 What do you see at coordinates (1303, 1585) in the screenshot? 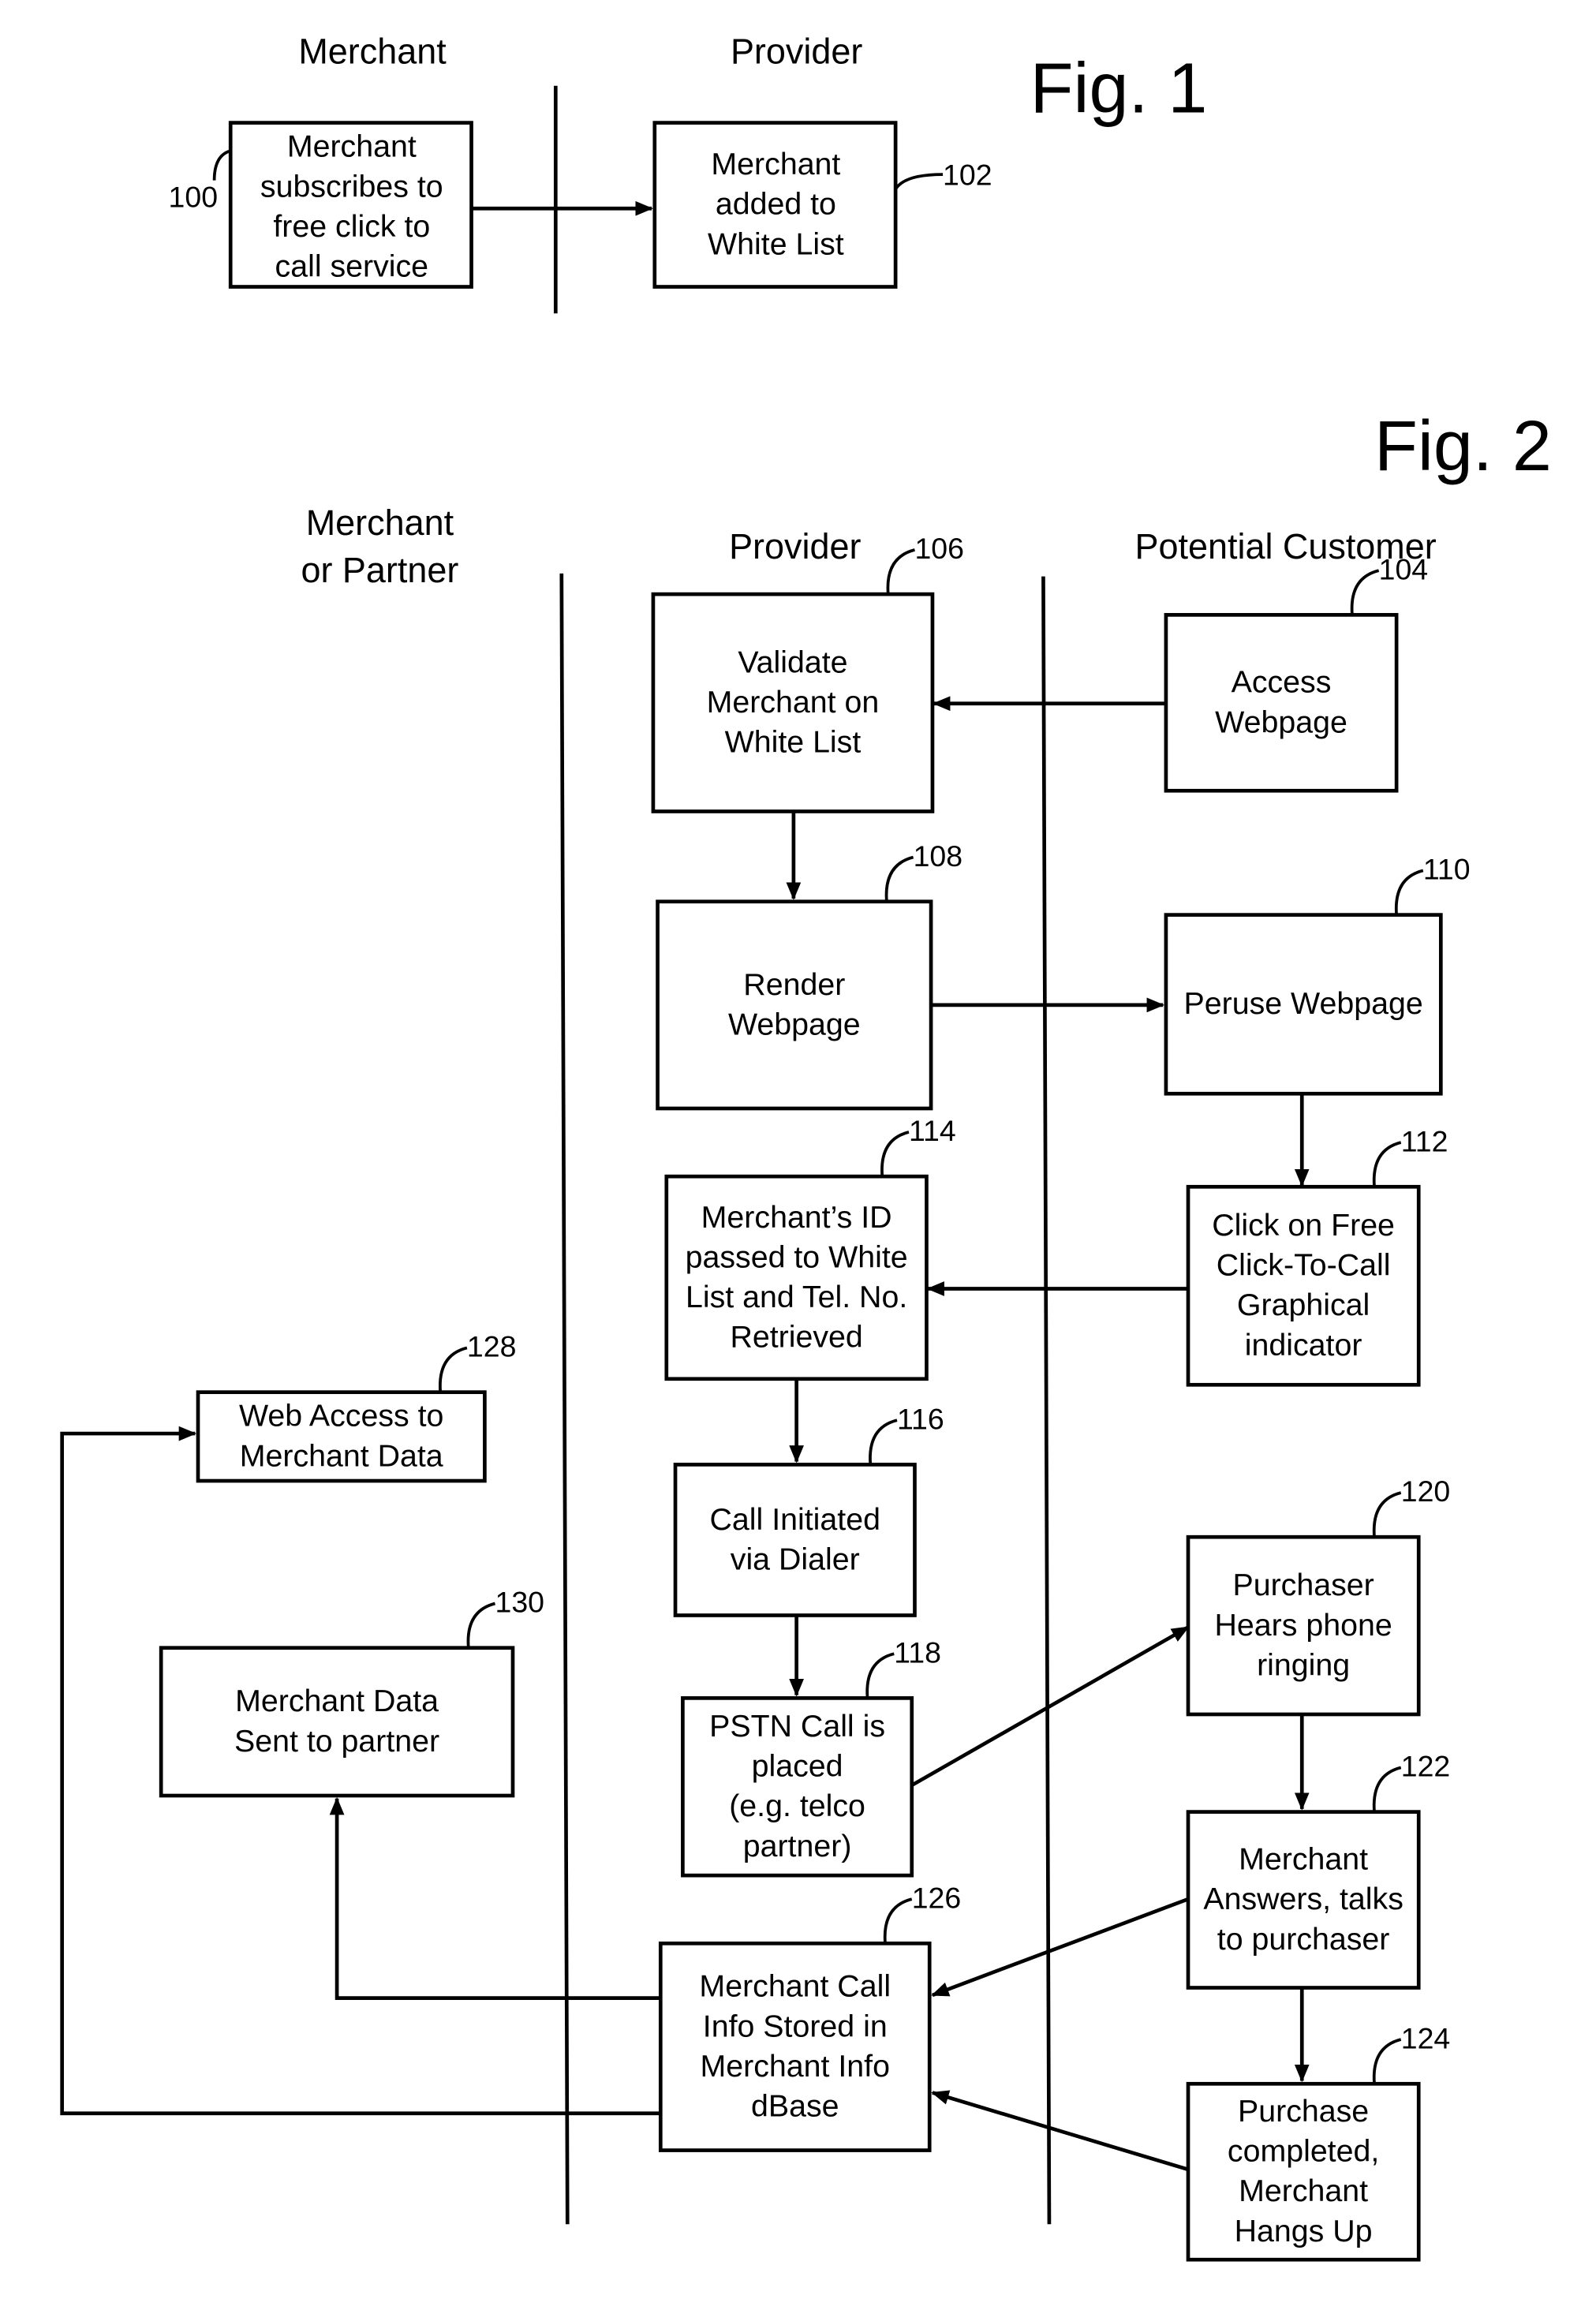
I see `box-text: Purchaser` at bounding box center [1303, 1585].